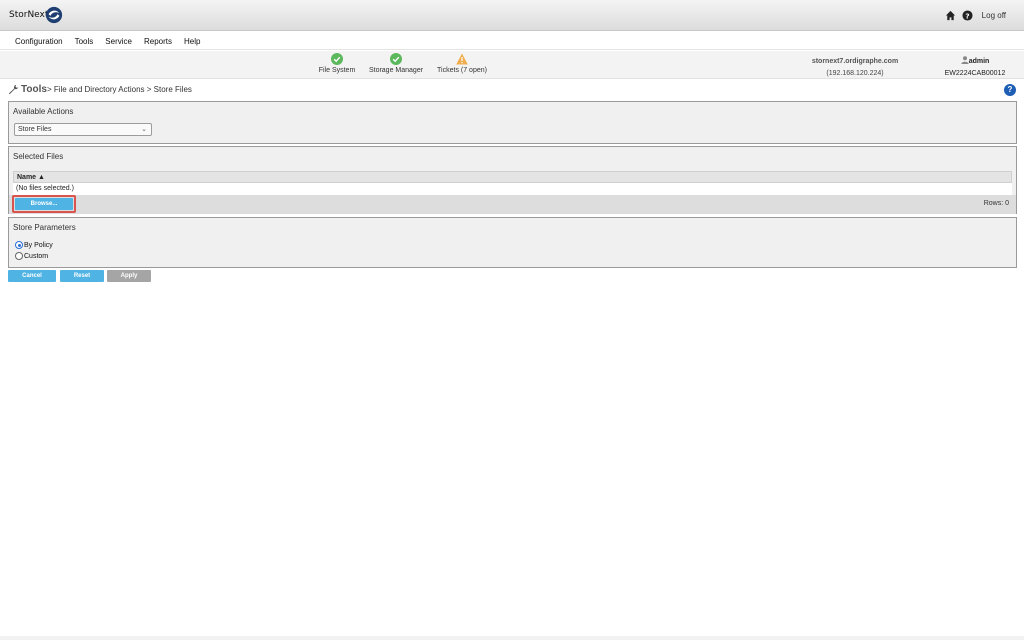  Describe the element at coordinates (512, 189) in the screenshot. I see `empty-table-message: (No files selected.)` at that location.